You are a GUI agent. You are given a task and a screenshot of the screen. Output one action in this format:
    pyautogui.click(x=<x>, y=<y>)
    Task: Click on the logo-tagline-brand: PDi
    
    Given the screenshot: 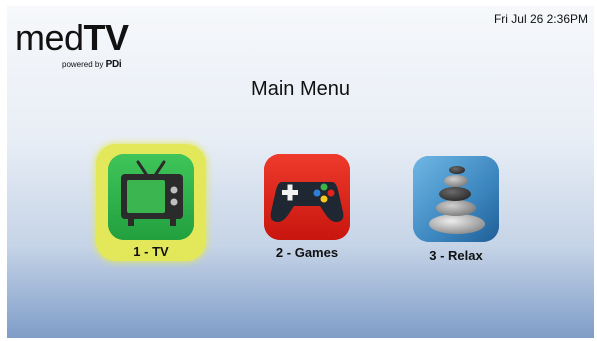 What is the action you would take?
    pyautogui.click(x=113, y=64)
    